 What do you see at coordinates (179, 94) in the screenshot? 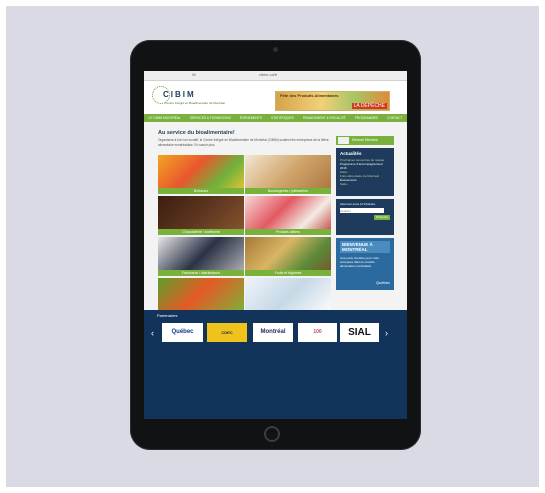
I see `site-logo: CIBIM` at bounding box center [179, 94].